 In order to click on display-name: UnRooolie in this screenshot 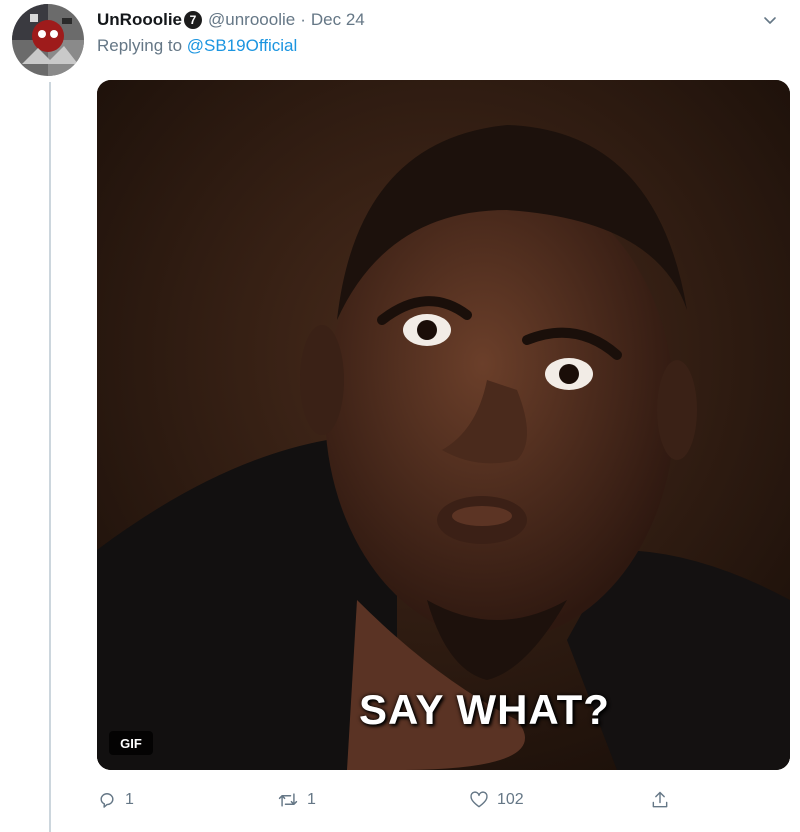, I will do `click(139, 20)`.